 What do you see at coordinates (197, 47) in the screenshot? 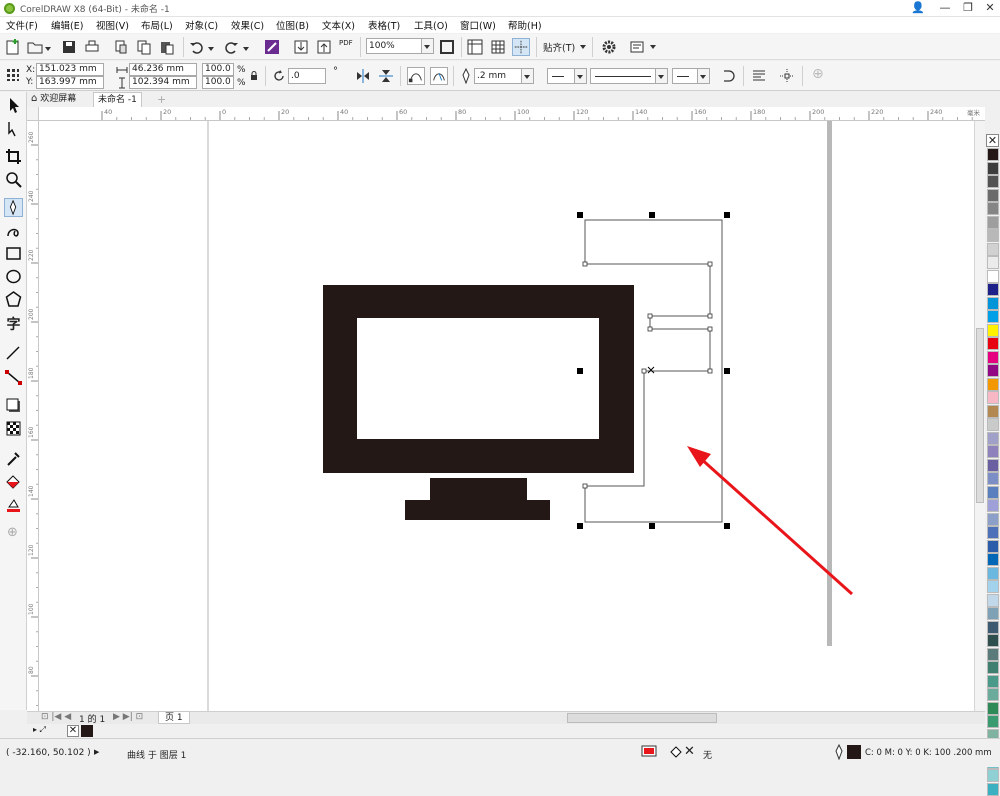
I see `undo-icon` at bounding box center [197, 47].